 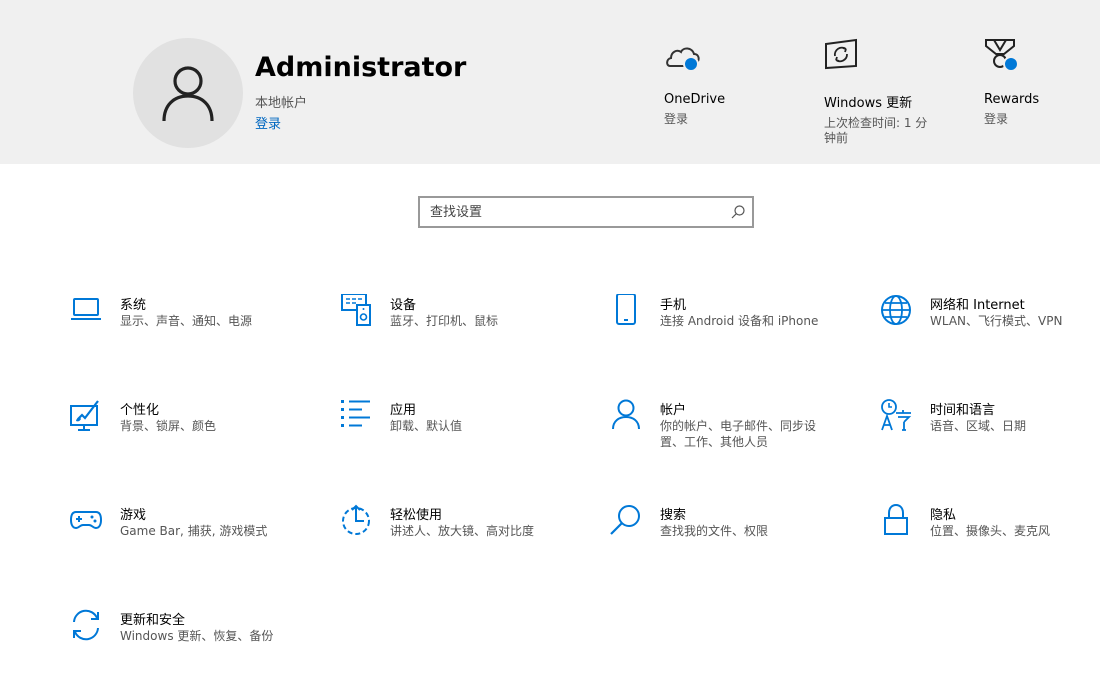 I want to click on settings-category-privacy: 隐私 位置、摄像头、麦克风, so click(x=990, y=539).